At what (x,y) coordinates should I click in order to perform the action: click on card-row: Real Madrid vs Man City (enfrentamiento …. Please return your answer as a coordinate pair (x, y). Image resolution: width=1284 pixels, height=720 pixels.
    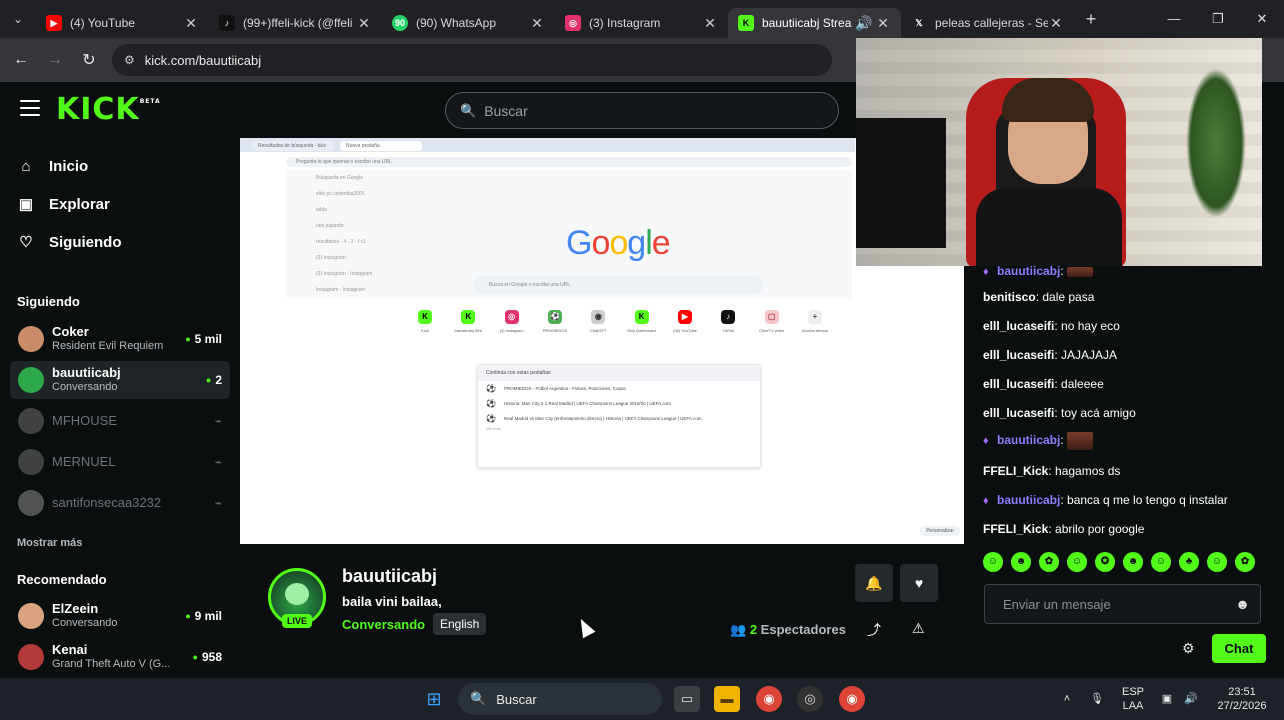
    Looking at the image, I should click on (619, 418).